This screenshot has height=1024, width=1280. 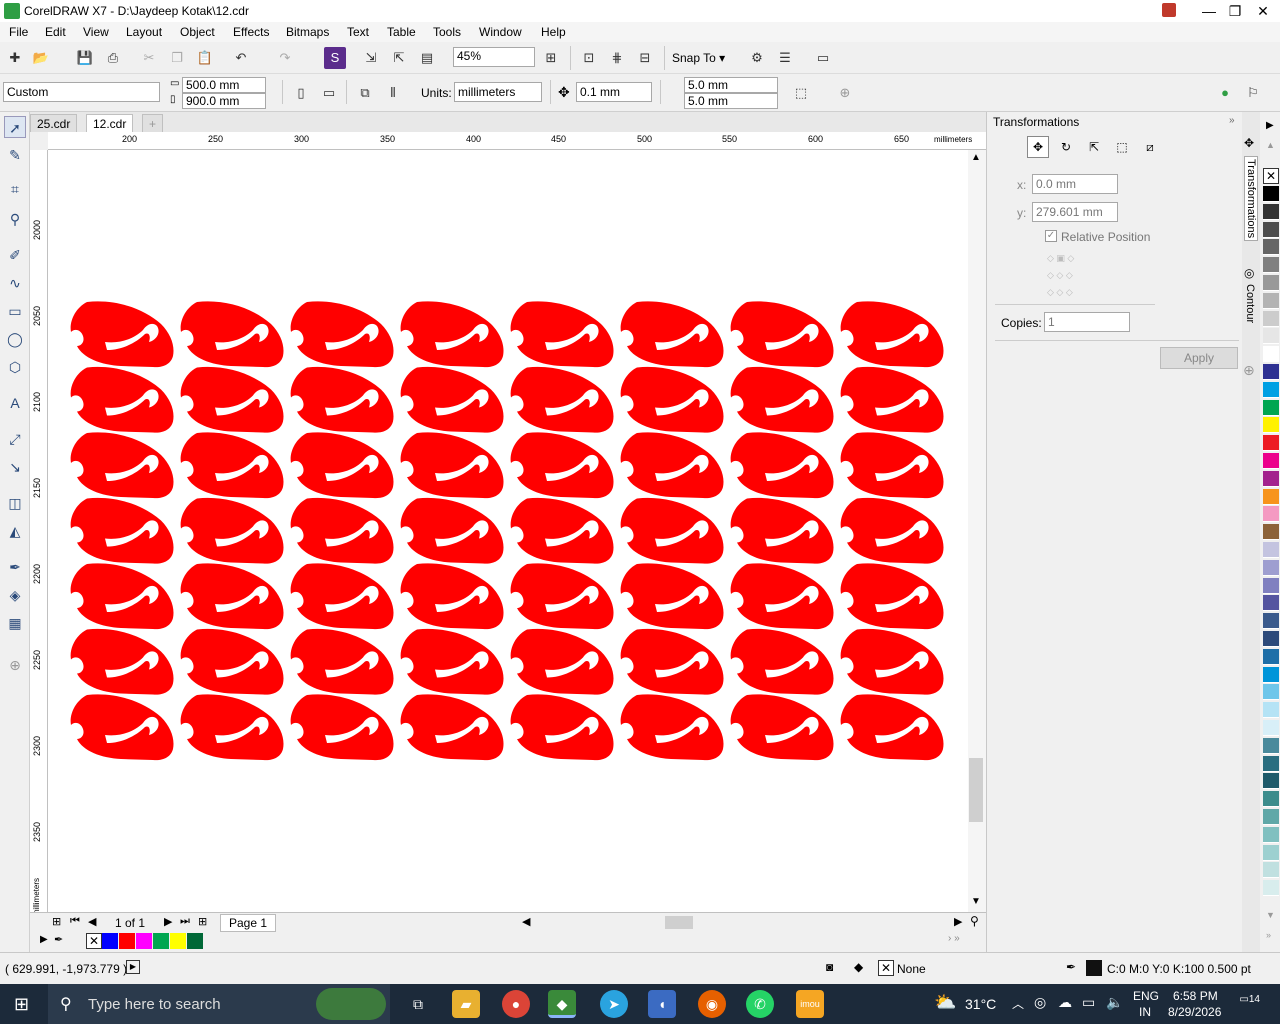 I want to click on next-page-icon: ▶, so click(x=168, y=921).